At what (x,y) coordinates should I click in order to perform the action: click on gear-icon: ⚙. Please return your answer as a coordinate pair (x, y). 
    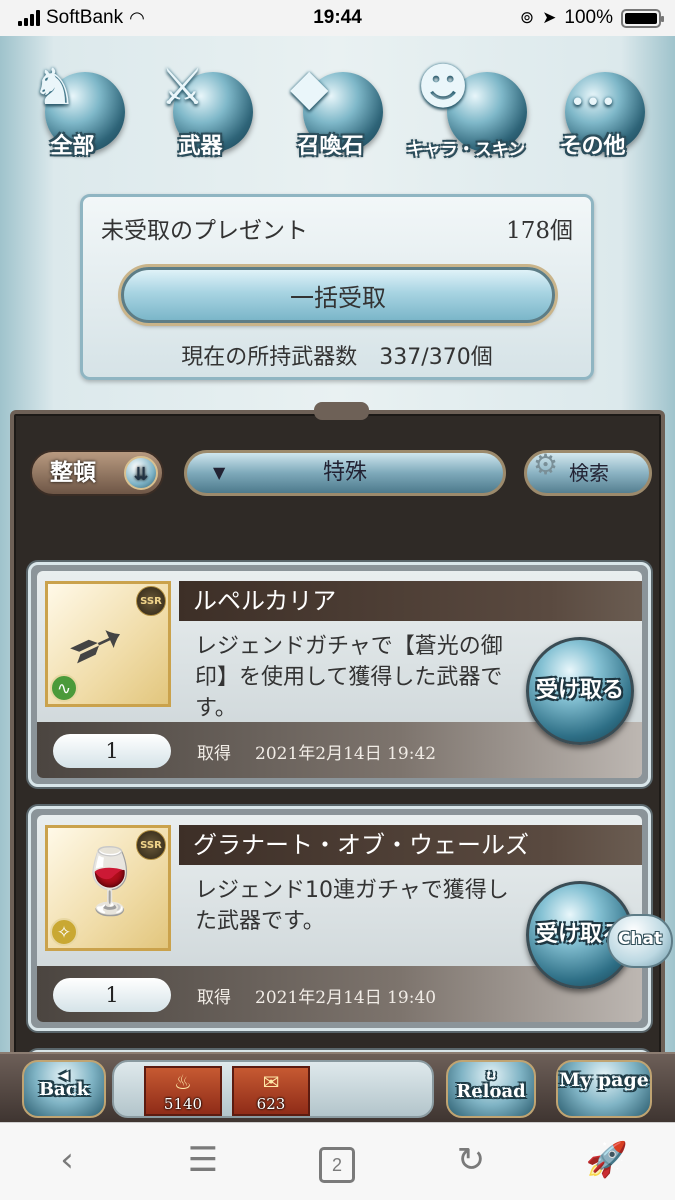
    Looking at the image, I should click on (546, 464).